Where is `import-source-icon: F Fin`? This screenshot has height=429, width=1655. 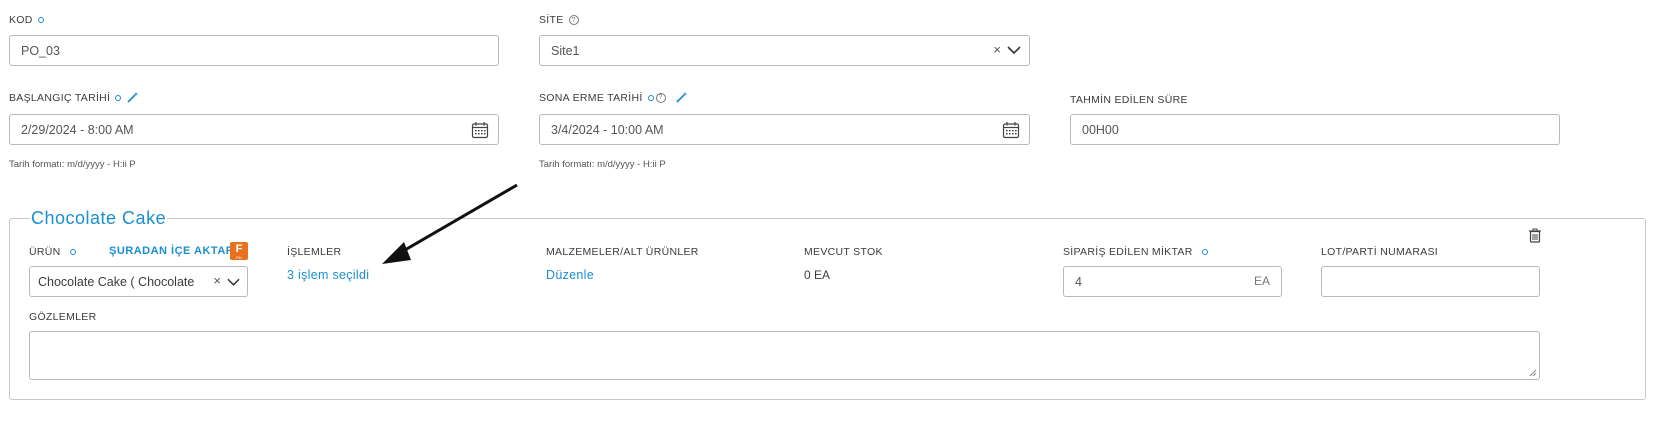
import-source-icon: F Fin is located at coordinates (239, 251).